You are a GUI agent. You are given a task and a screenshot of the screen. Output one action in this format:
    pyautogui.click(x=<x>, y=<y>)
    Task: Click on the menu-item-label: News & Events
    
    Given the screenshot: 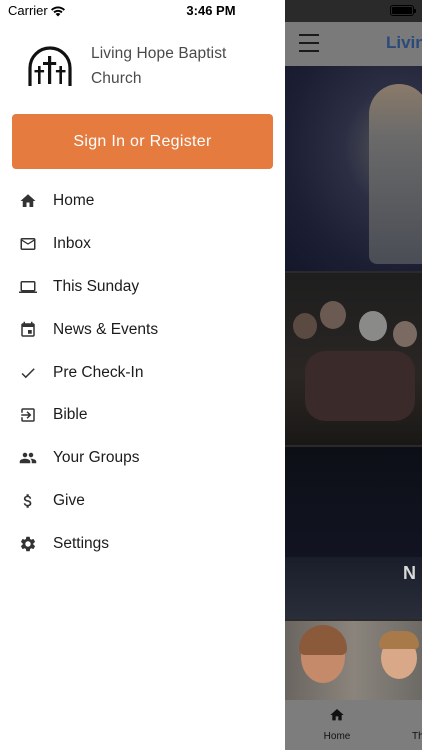 What is the action you would take?
    pyautogui.click(x=106, y=329)
    